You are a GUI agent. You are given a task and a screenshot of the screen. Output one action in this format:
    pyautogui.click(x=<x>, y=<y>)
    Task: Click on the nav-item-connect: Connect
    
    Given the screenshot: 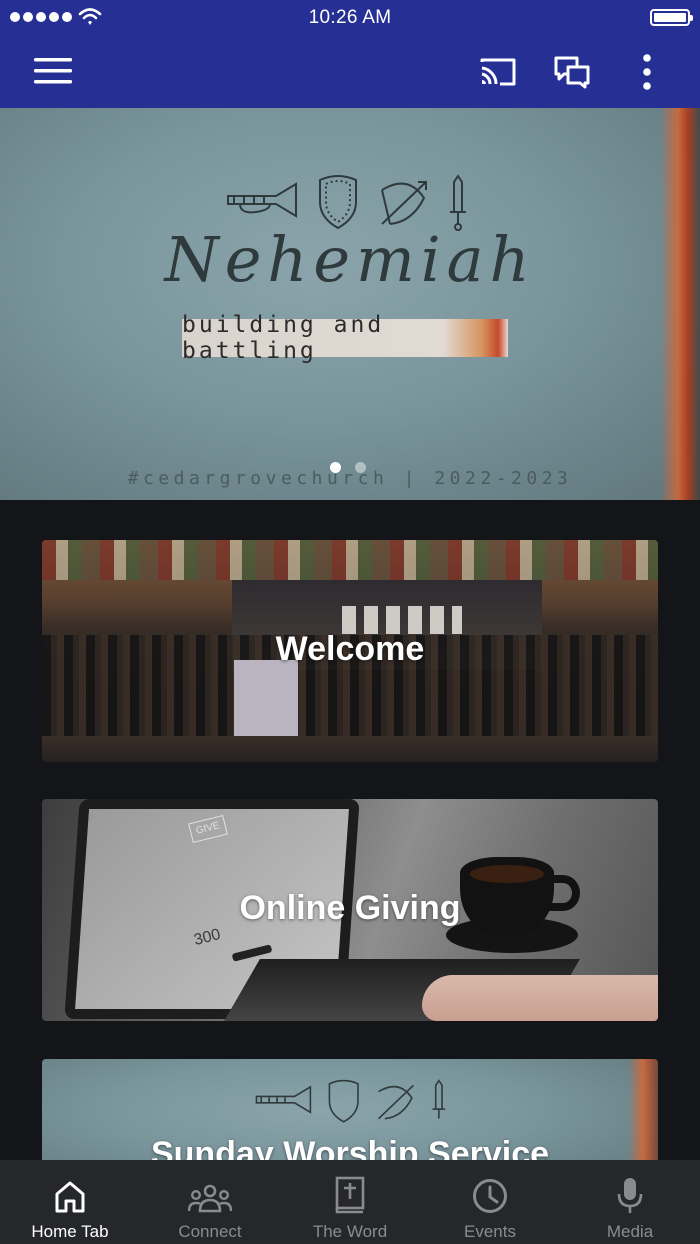 What is the action you would take?
    pyautogui.click(x=210, y=1202)
    